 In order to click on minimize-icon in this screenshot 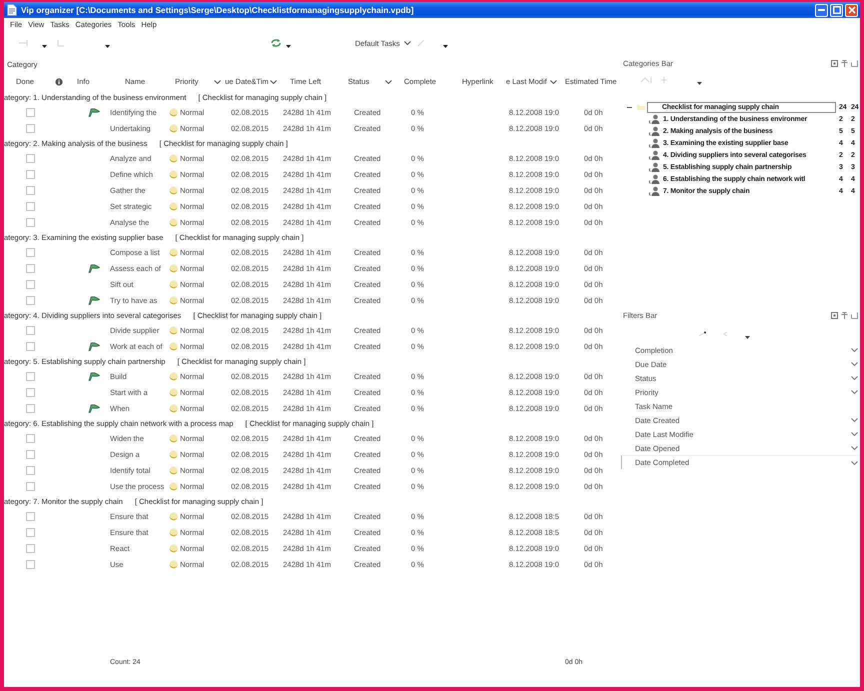, I will do `click(821, 10)`.